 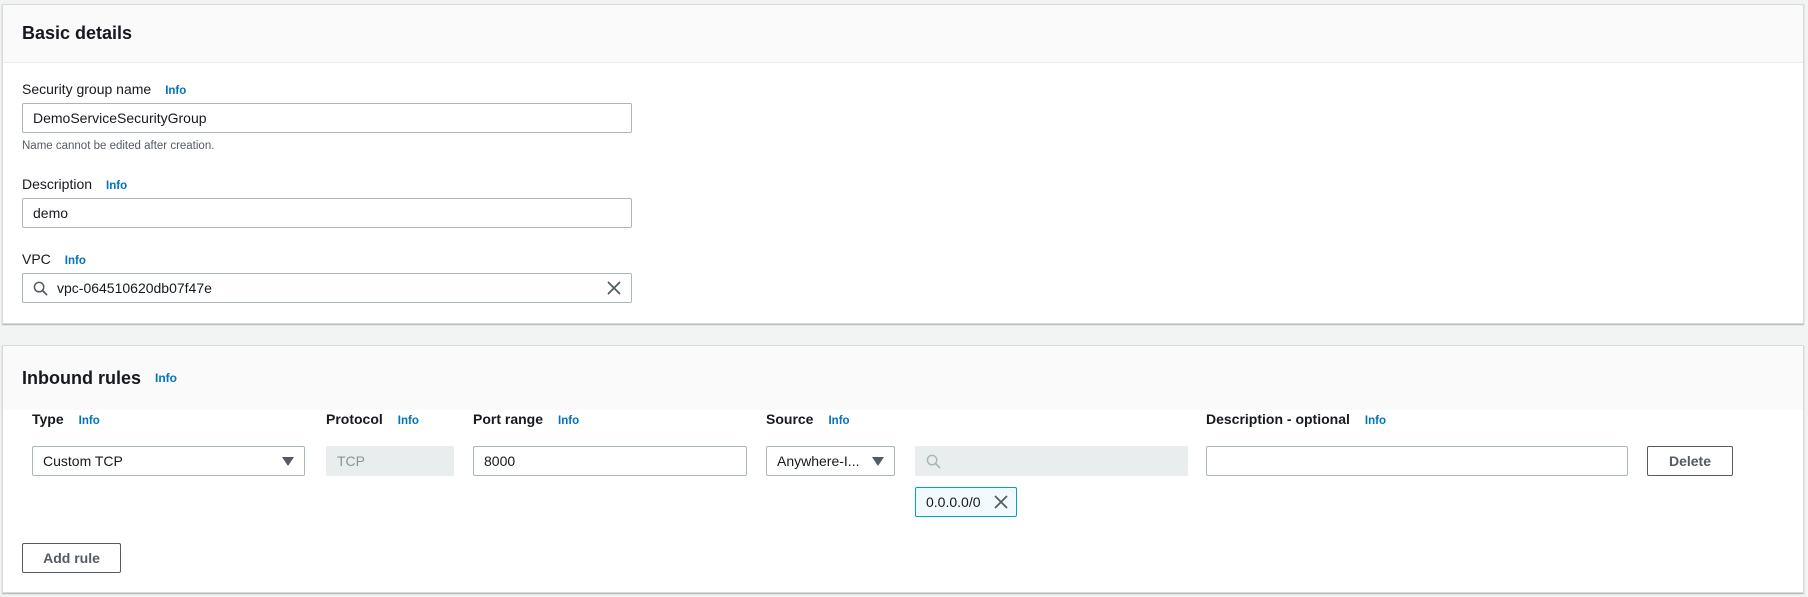 I want to click on vpc-input: vpc-064510620db07f47e, so click(x=327, y=288).